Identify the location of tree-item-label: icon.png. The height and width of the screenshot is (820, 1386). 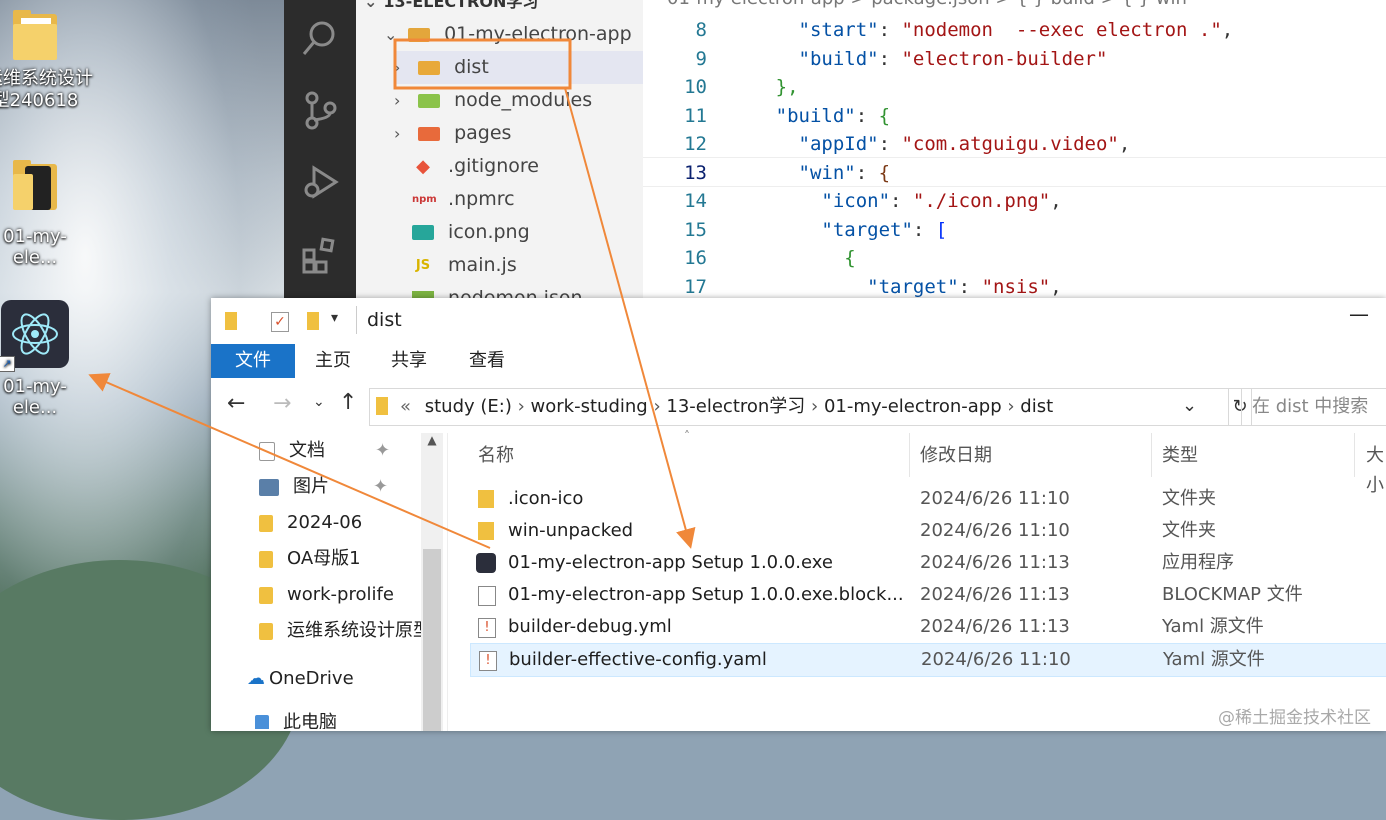
(489, 232).